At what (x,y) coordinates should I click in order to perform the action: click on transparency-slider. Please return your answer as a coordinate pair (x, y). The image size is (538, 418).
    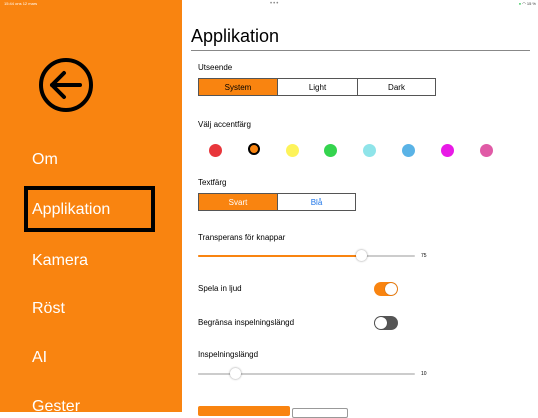
    Looking at the image, I should click on (306, 255).